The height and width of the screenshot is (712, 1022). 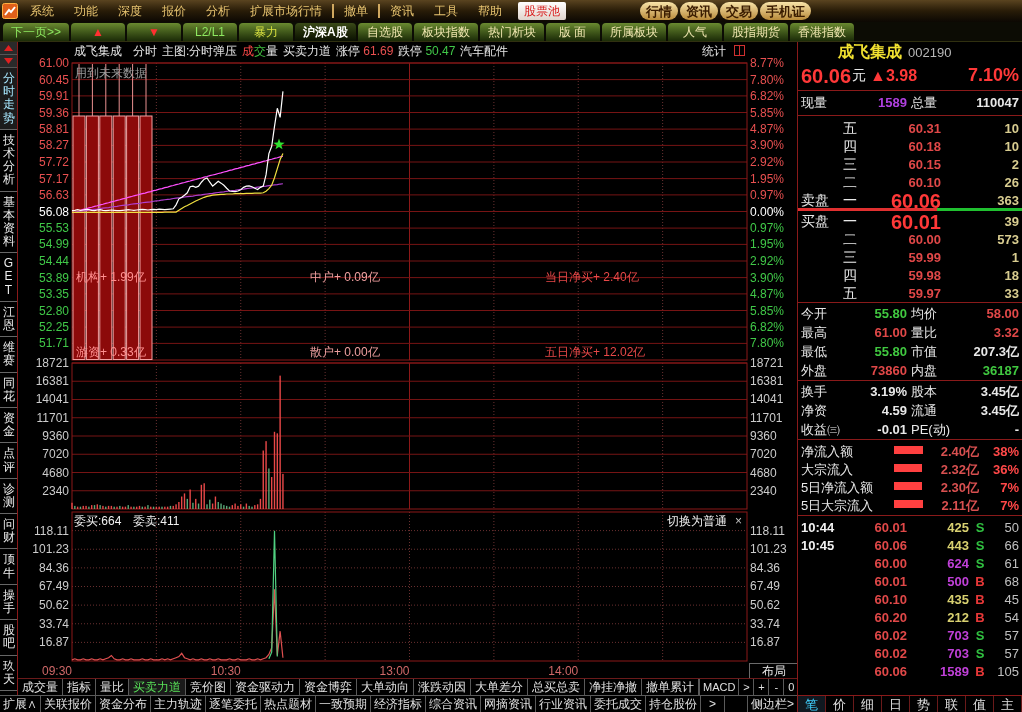 I want to click on axis-label: 7020, so click(x=763, y=454).